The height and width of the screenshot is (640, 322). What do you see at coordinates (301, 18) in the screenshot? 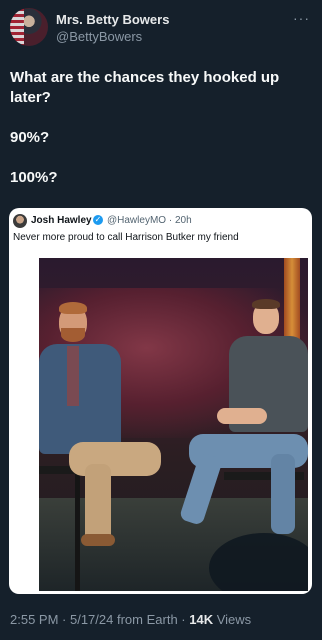
I see `more-options-icon: ···` at bounding box center [301, 18].